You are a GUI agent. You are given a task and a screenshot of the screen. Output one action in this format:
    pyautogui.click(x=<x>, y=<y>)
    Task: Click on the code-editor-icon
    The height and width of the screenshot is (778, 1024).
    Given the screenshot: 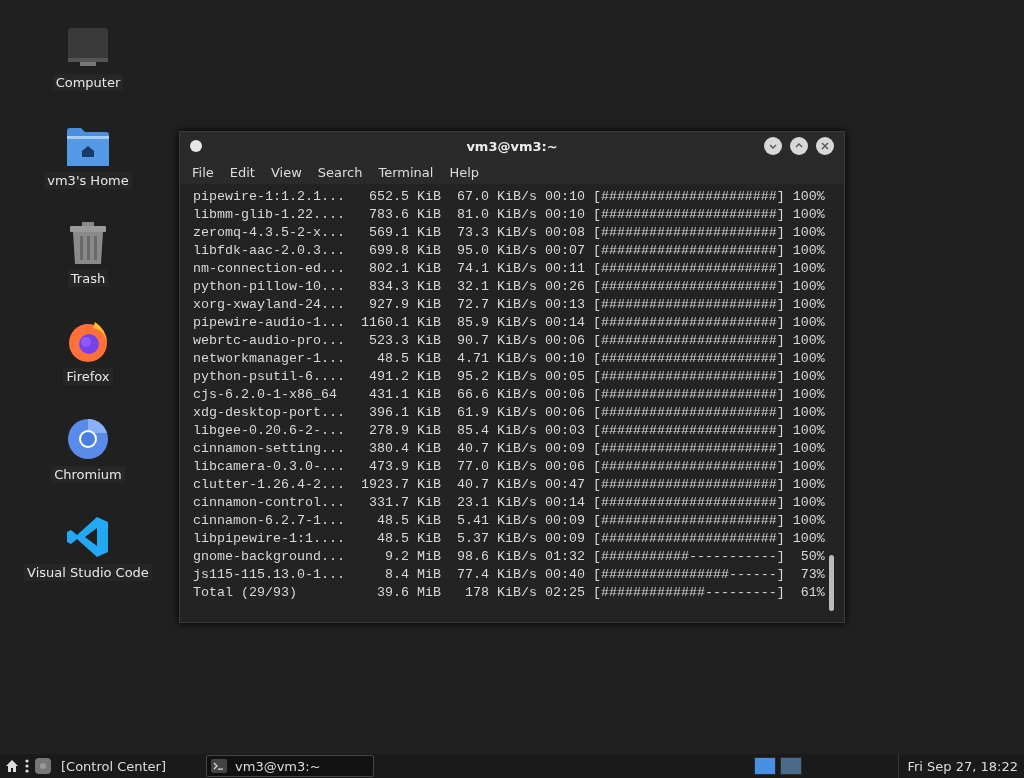 What is the action you would take?
    pyautogui.click(x=88, y=537)
    